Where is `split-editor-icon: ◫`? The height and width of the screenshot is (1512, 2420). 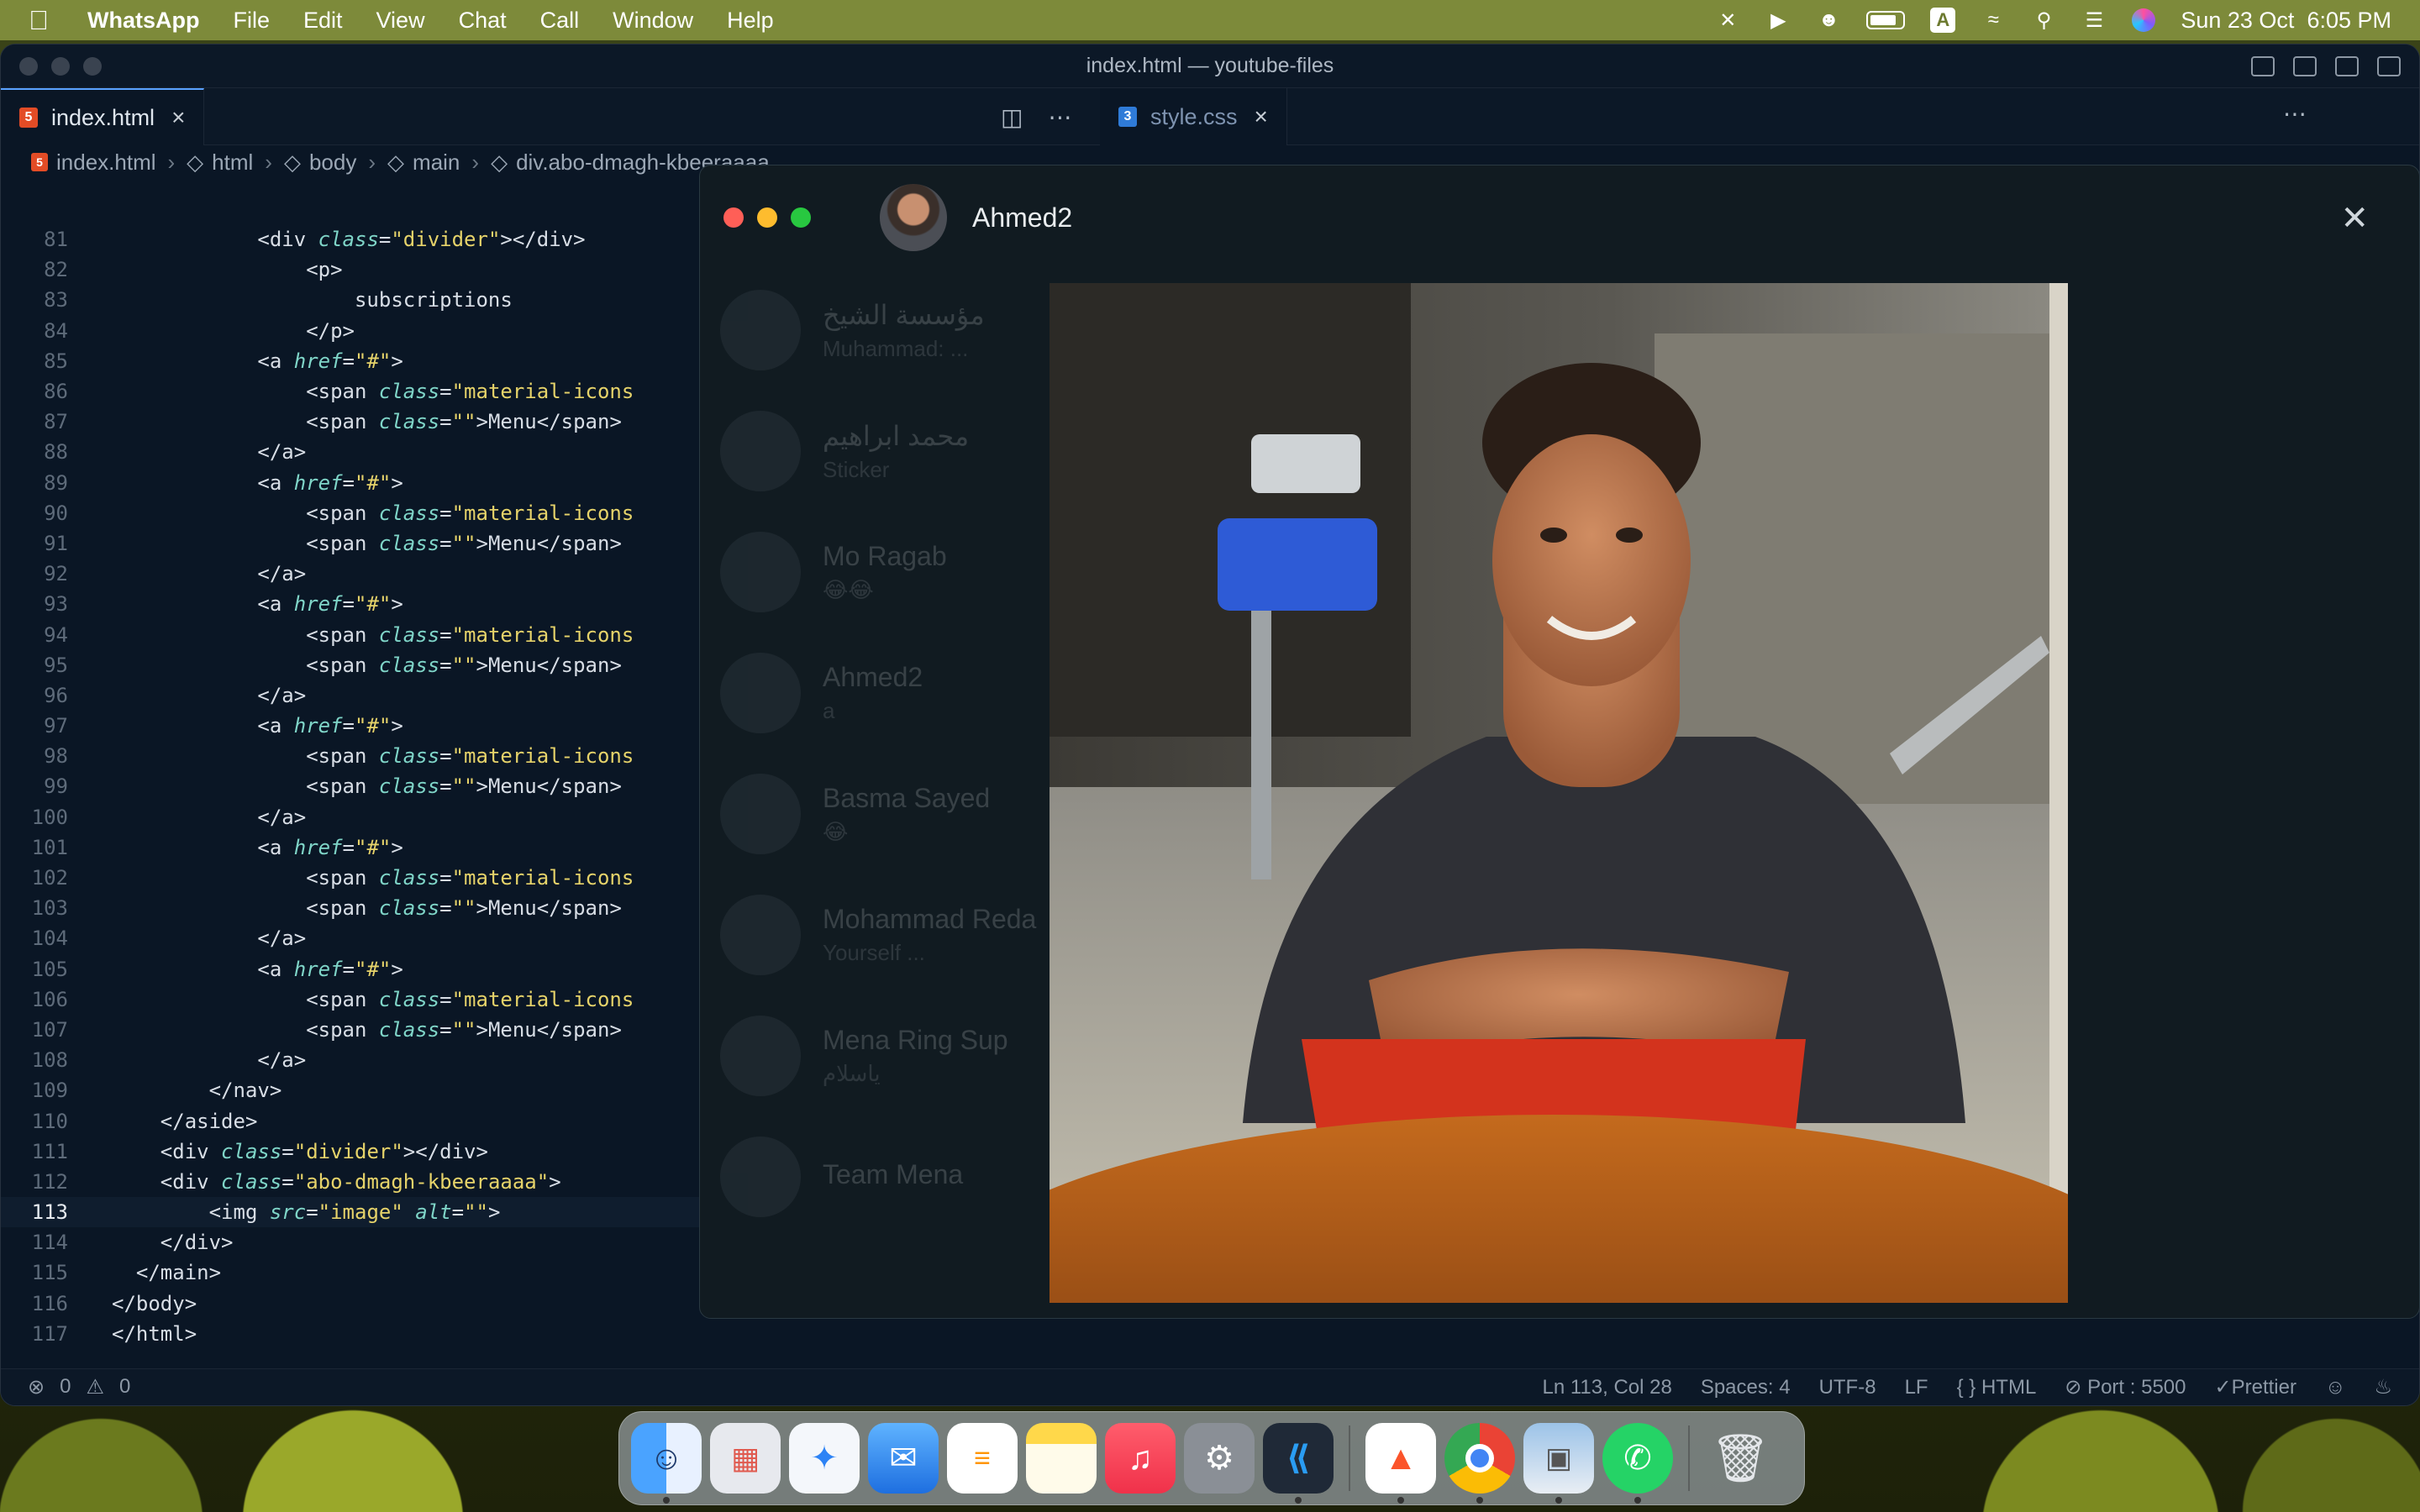
split-editor-icon: ◫ is located at coordinates (1012, 117).